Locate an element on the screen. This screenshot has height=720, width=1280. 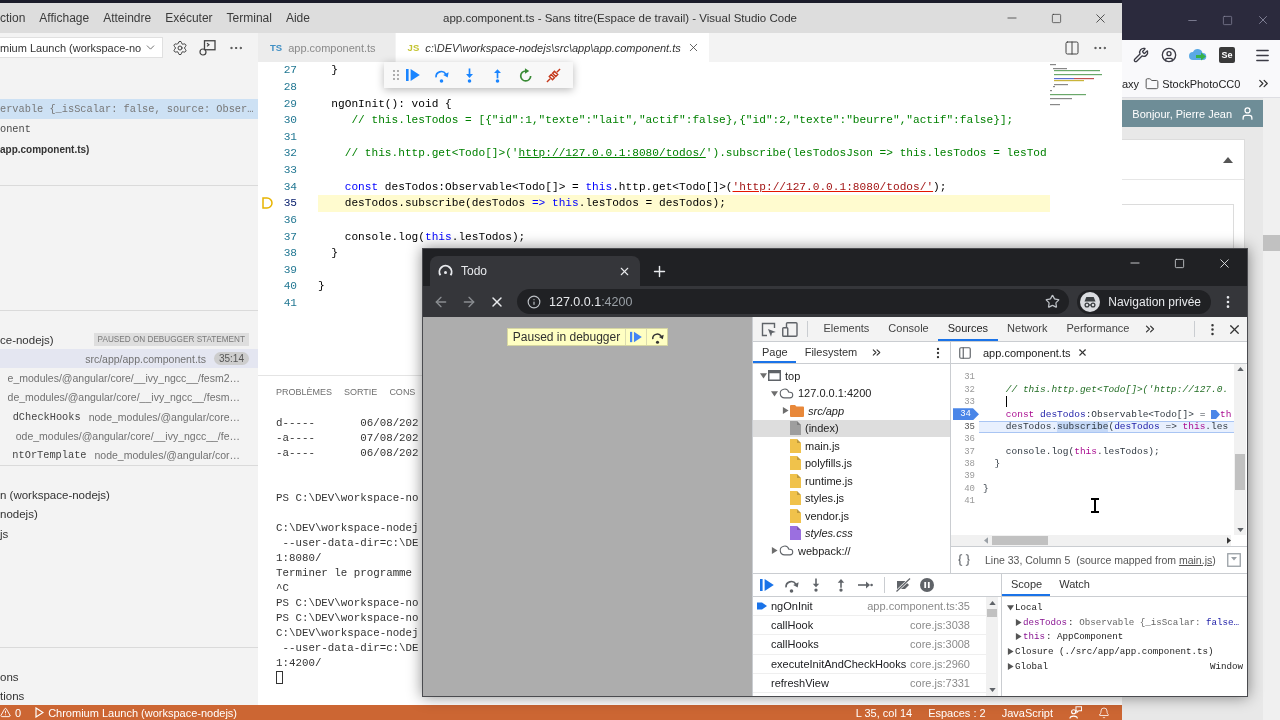
call-frame: callHook core.js:3038 is located at coordinates (869, 626).